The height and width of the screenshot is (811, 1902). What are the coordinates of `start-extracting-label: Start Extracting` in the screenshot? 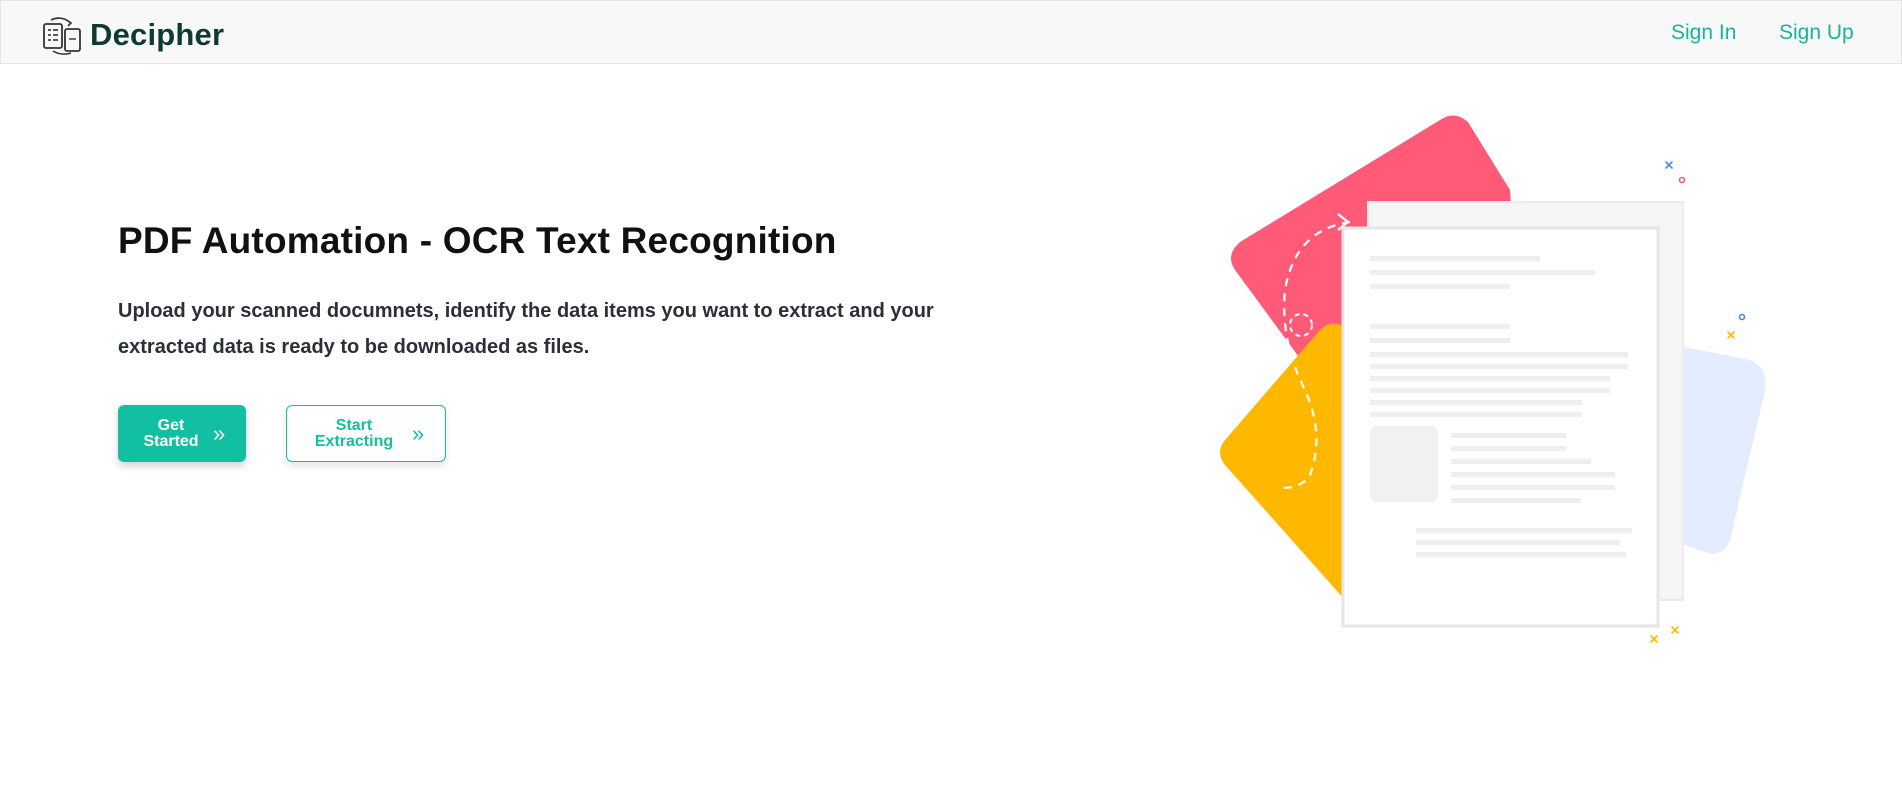 It's located at (354, 433).